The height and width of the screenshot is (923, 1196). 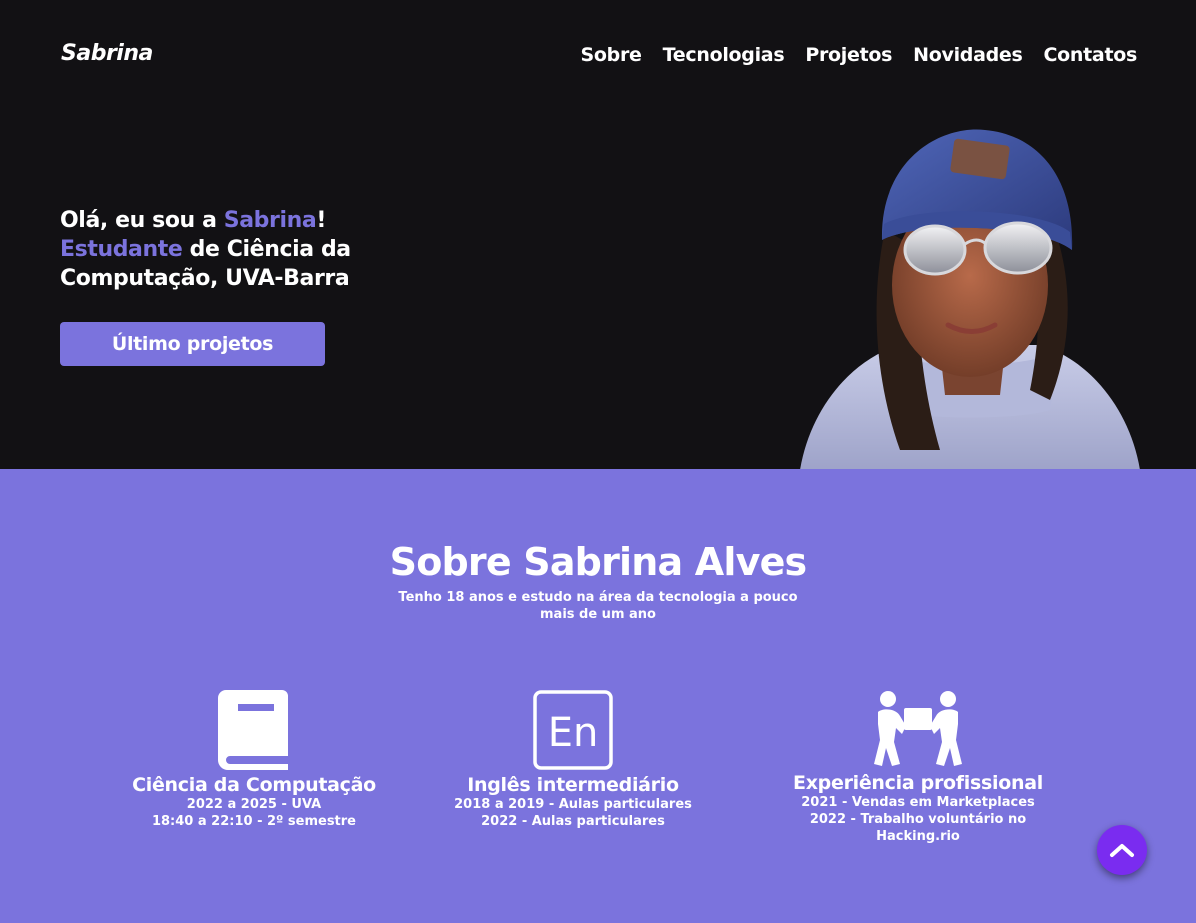 What do you see at coordinates (573, 733) in the screenshot?
I see `svg-text: En` at bounding box center [573, 733].